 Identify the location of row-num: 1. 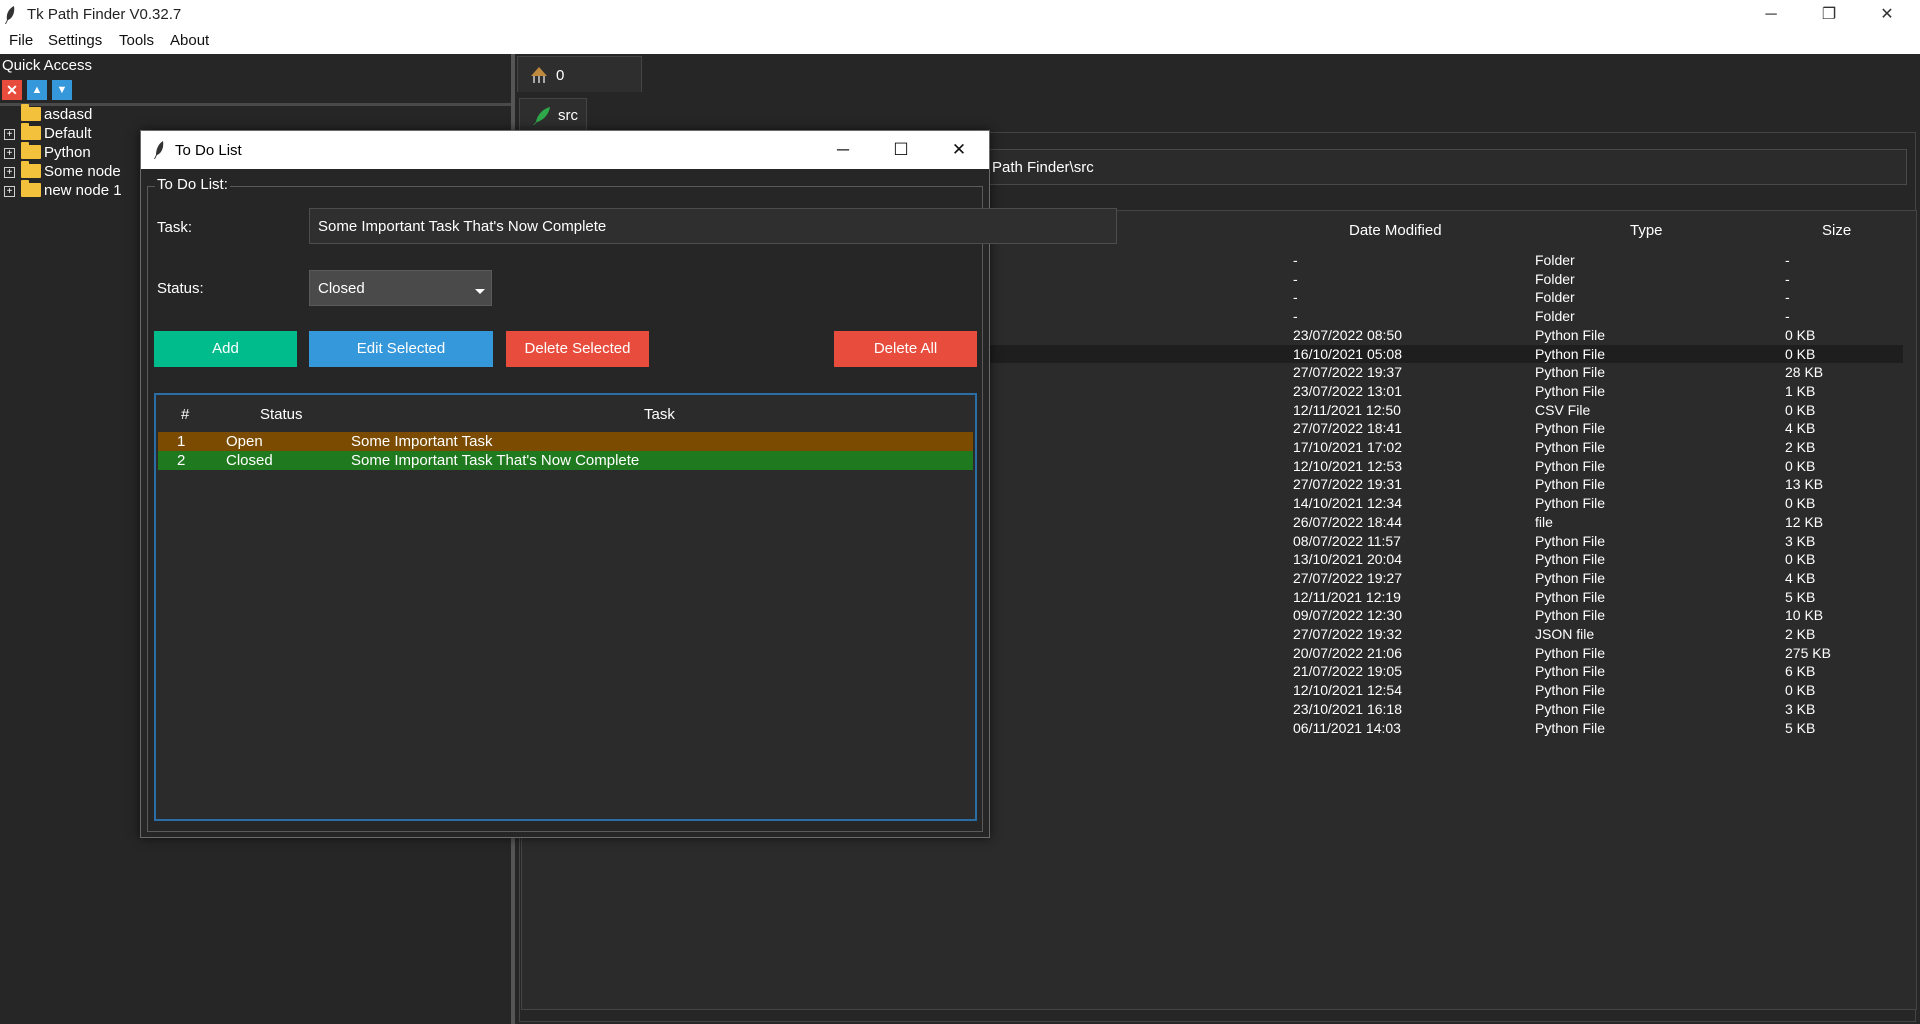
(181, 441).